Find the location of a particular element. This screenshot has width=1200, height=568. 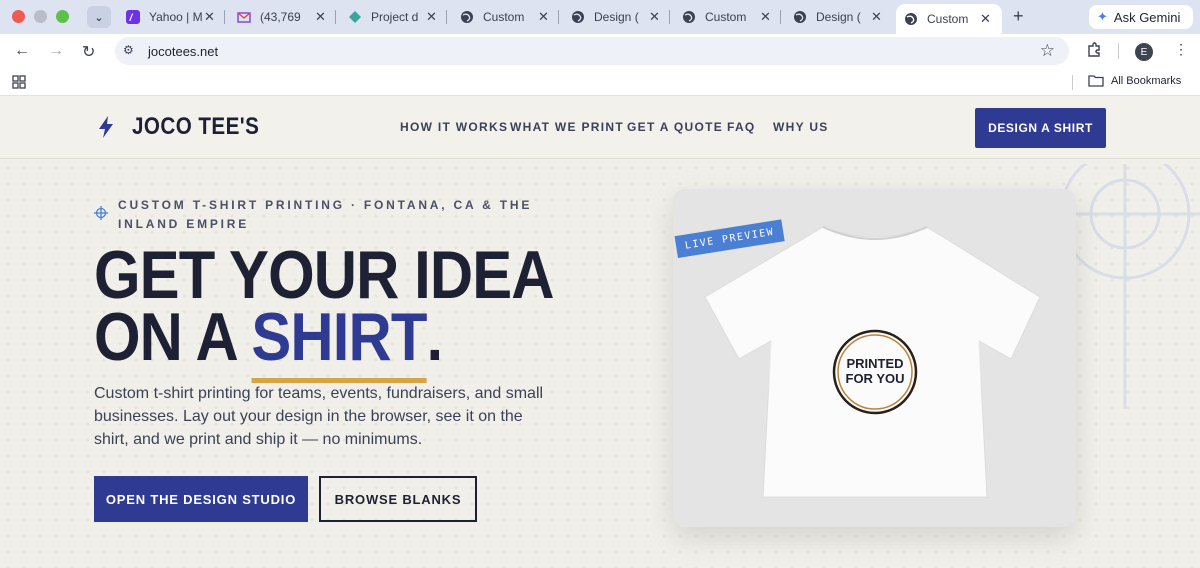

browse-blanks-button: BROWSE BLANKS is located at coordinates (398, 499).